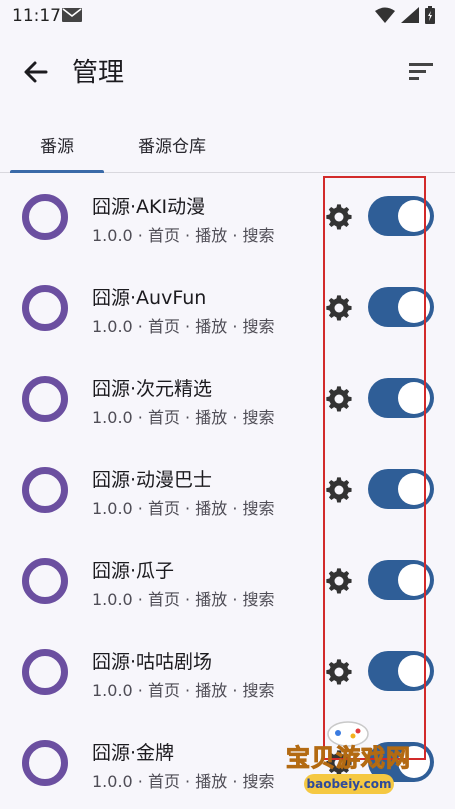  What do you see at coordinates (98, 73) in the screenshot?
I see `page-title: 管理` at bounding box center [98, 73].